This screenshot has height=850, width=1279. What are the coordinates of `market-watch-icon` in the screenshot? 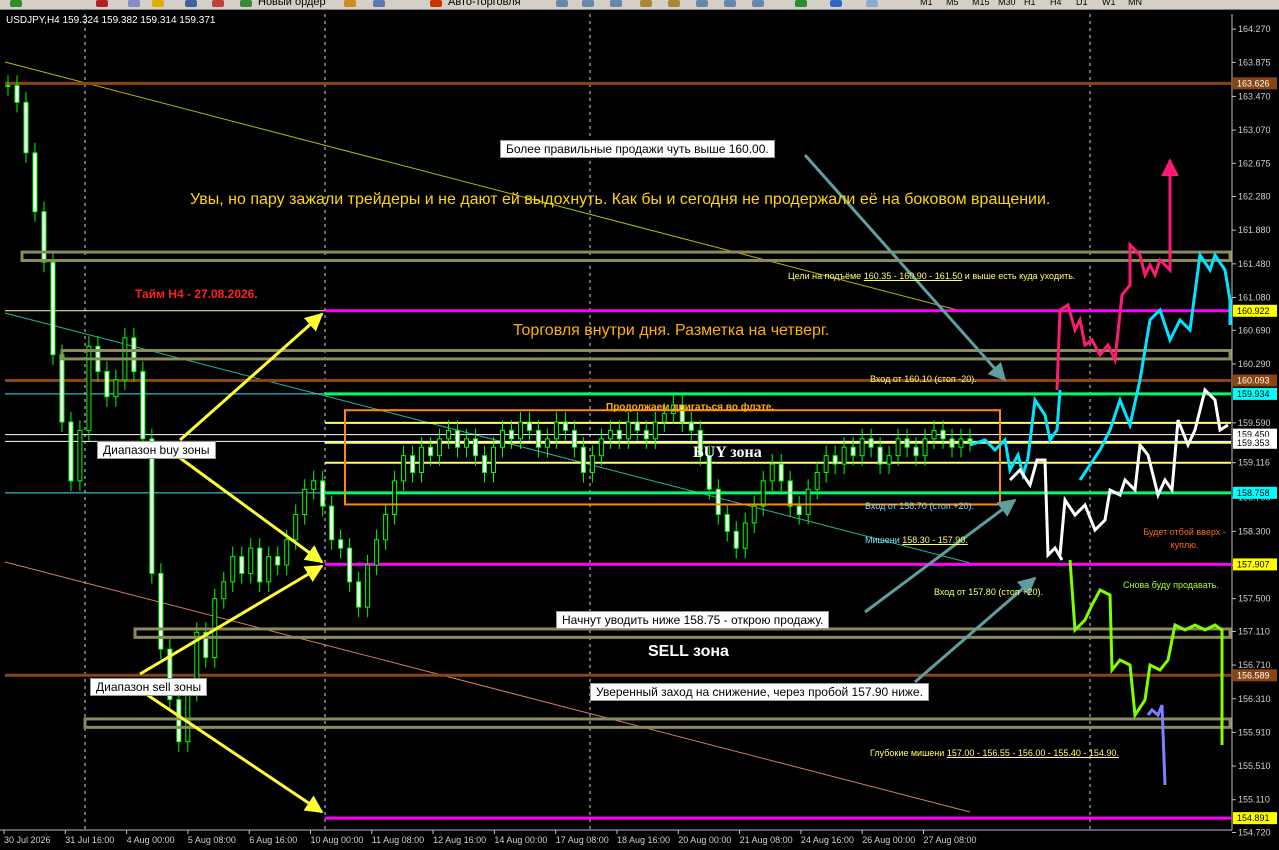 It's located at (379, 3).